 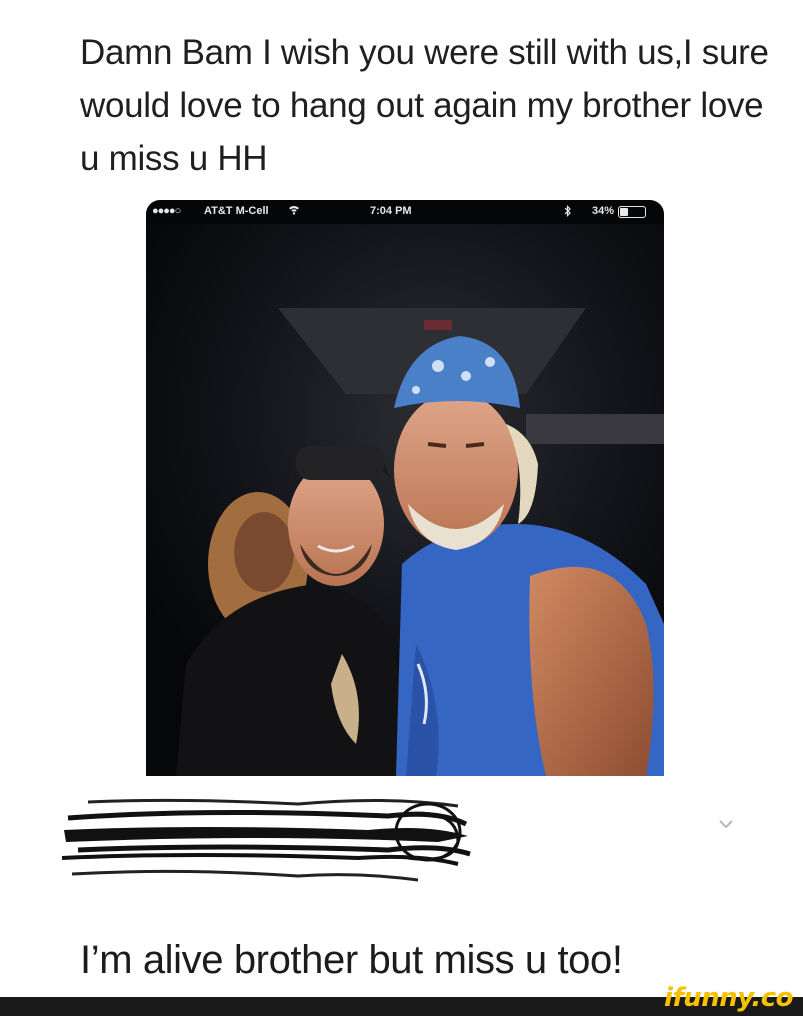 What do you see at coordinates (166, 211) in the screenshot?
I see `signal-strength: ●●●●○` at bounding box center [166, 211].